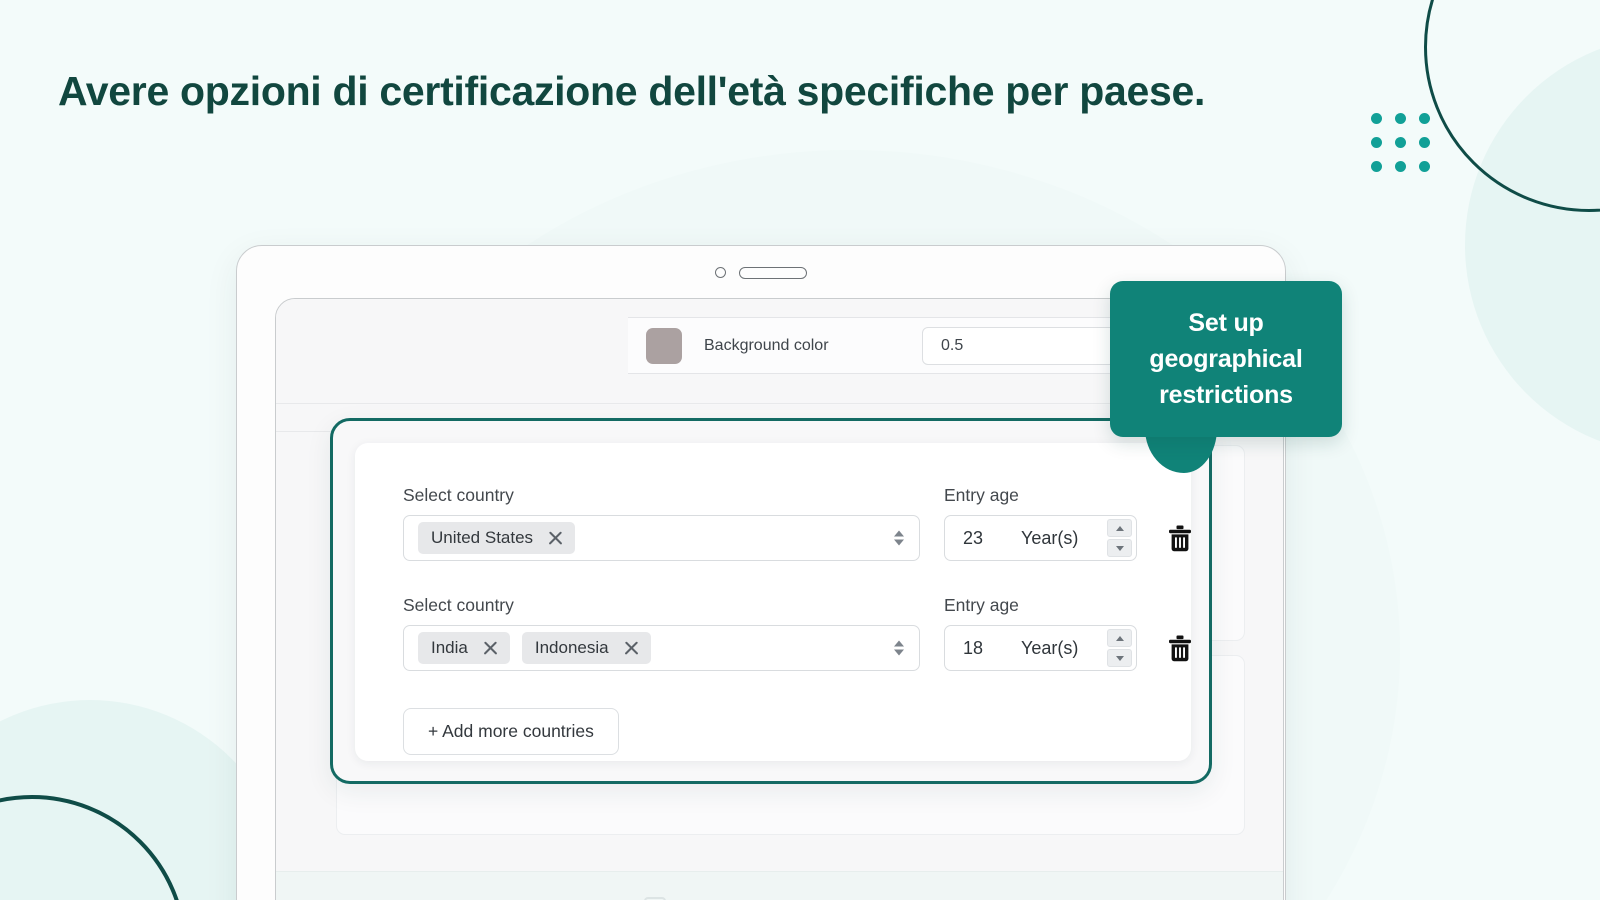 This screenshot has height=900, width=1600. What do you see at coordinates (973, 537) in the screenshot?
I see `entry-age-value: 23` at bounding box center [973, 537].